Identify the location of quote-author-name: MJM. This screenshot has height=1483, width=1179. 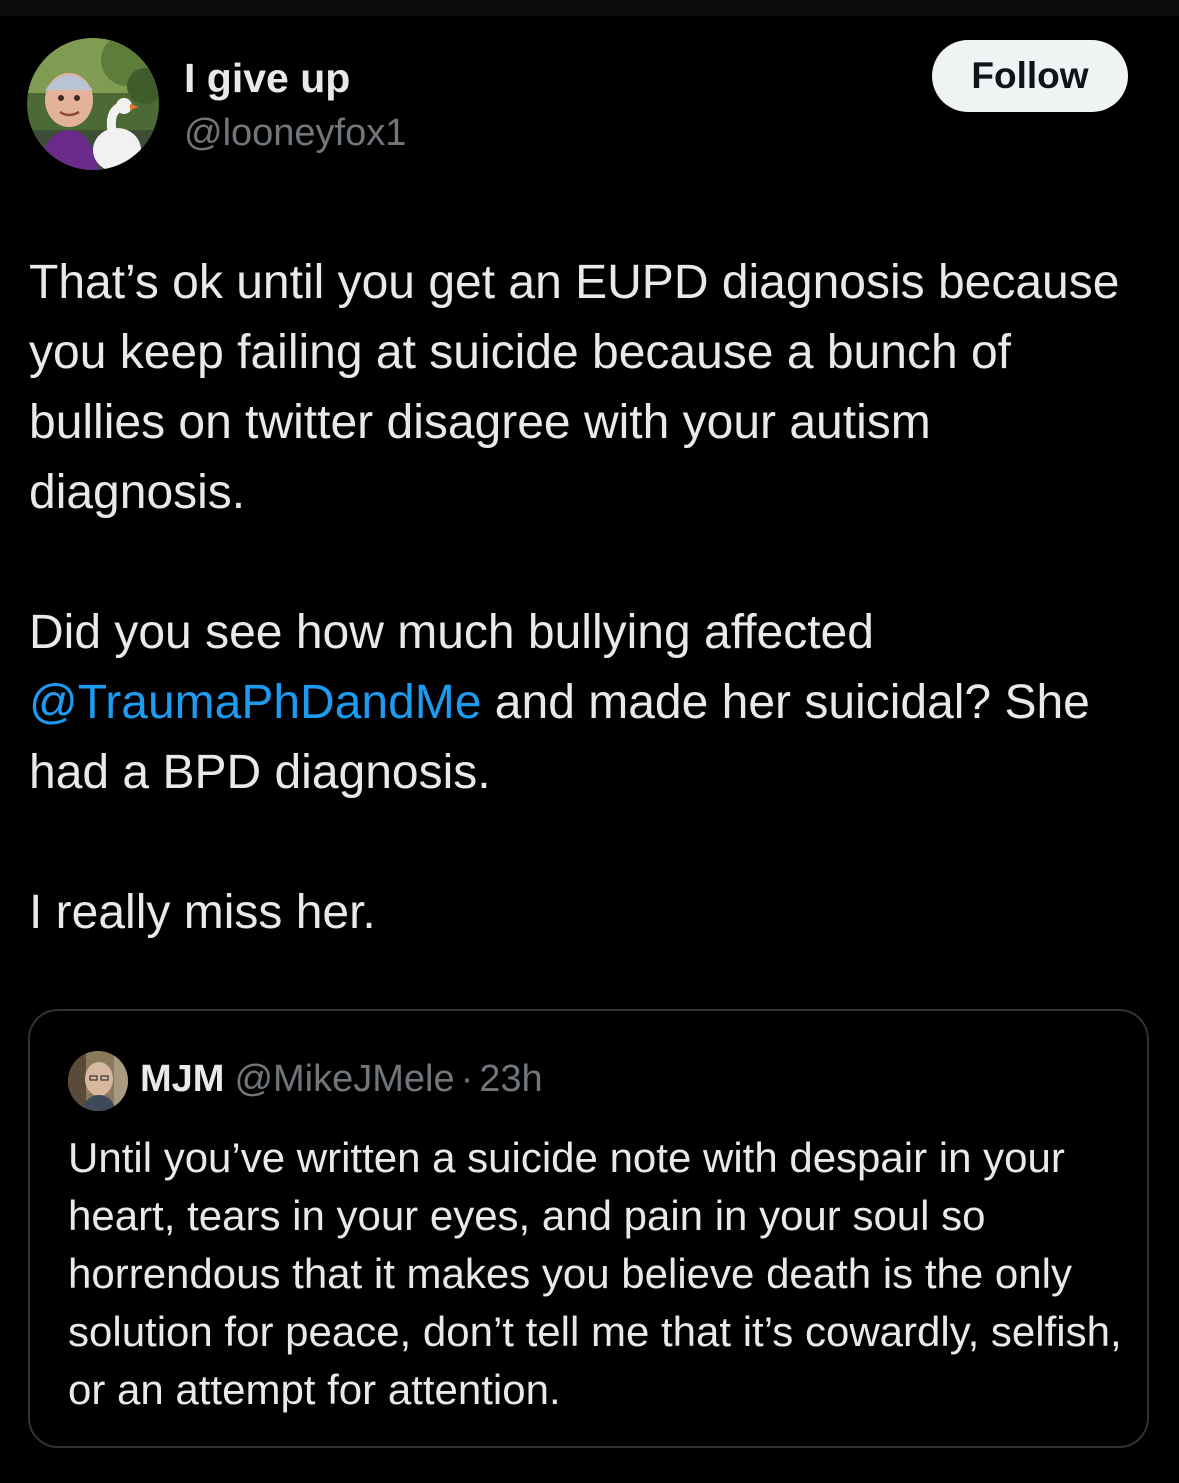
(182, 1079).